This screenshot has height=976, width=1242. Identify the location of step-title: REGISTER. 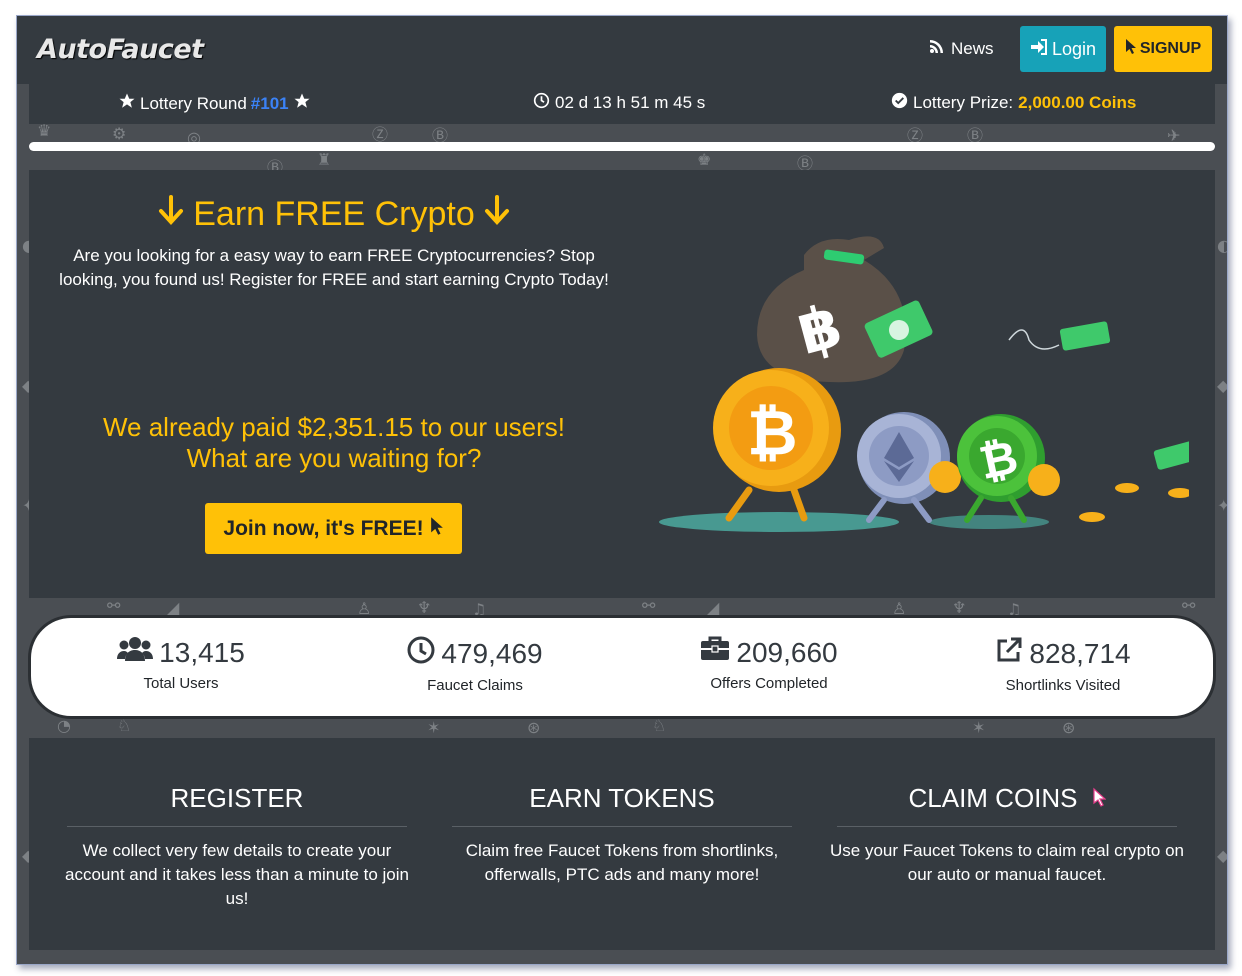
(237, 798).